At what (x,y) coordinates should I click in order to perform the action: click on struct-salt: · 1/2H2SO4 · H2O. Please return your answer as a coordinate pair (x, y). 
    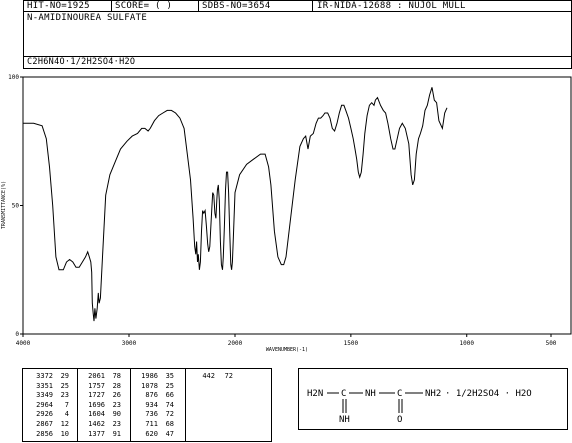
    Looking at the image, I should click on (488, 394).